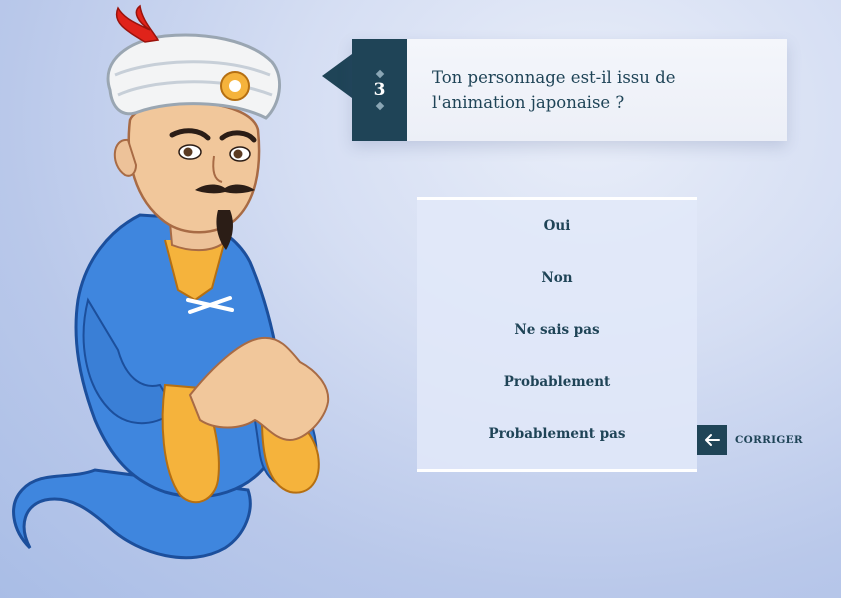 This screenshot has height=598, width=841. I want to click on answer-no-button: Non, so click(557, 278).